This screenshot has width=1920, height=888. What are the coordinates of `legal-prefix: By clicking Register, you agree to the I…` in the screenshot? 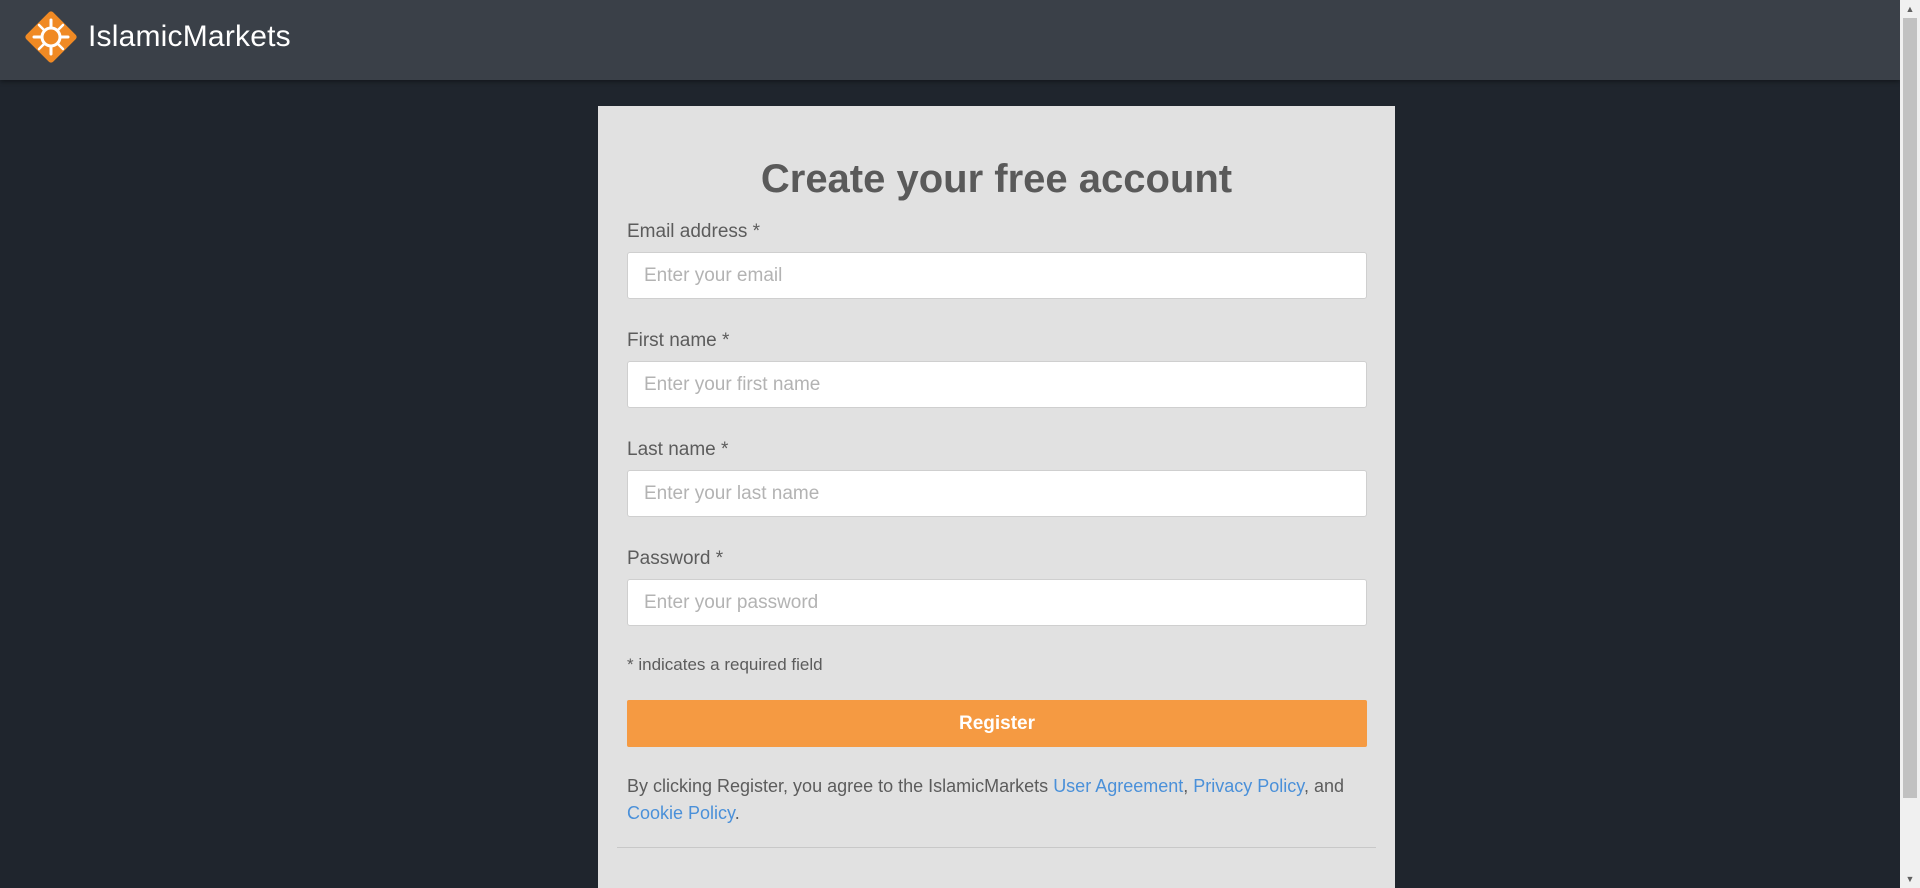 It's located at (840, 786).